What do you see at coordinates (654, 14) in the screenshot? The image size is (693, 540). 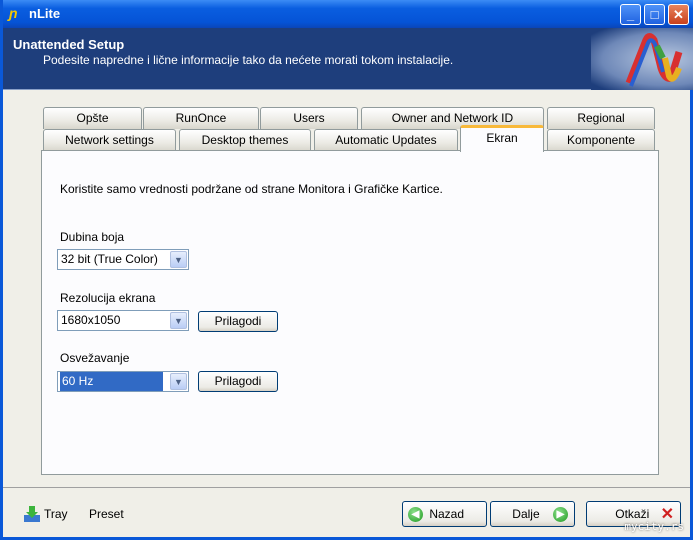 I see `maximize-button: □` at bounding box center [654, 14].